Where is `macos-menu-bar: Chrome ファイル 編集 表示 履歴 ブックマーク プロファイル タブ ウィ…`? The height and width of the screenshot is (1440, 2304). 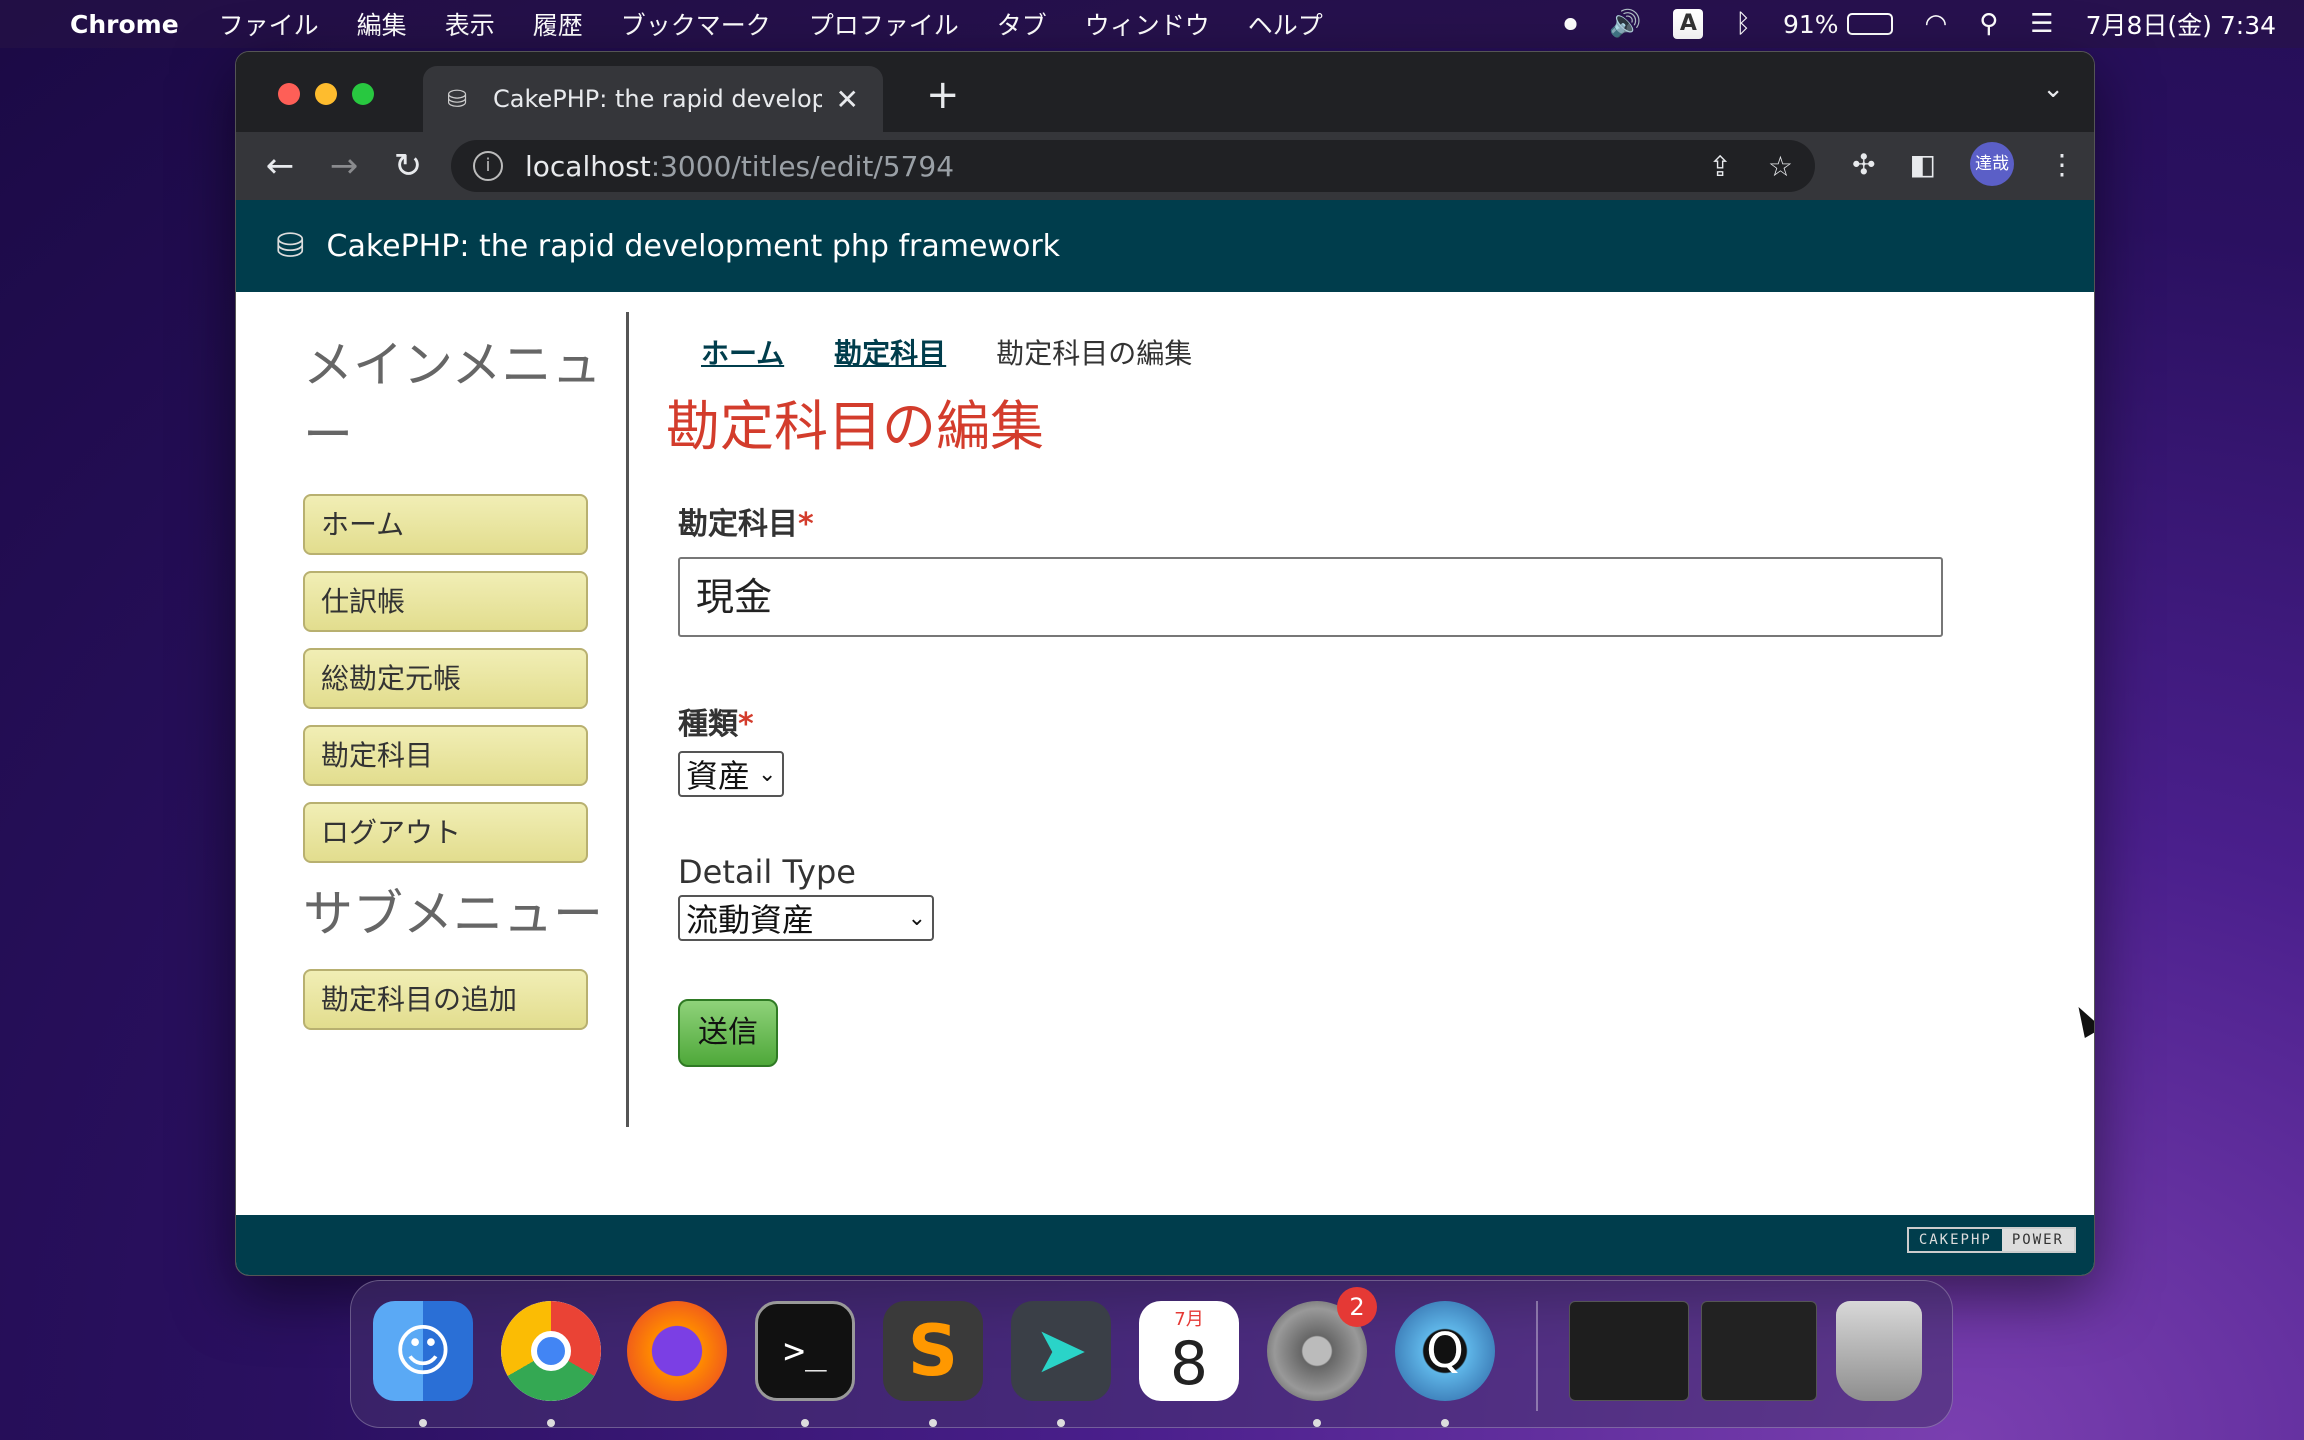
macos-menu-bar: Chrome ファイル 編集 表示 履歴 ブックマーク プロファイル タブ ウィ… is located at coordinates (1152, 24).